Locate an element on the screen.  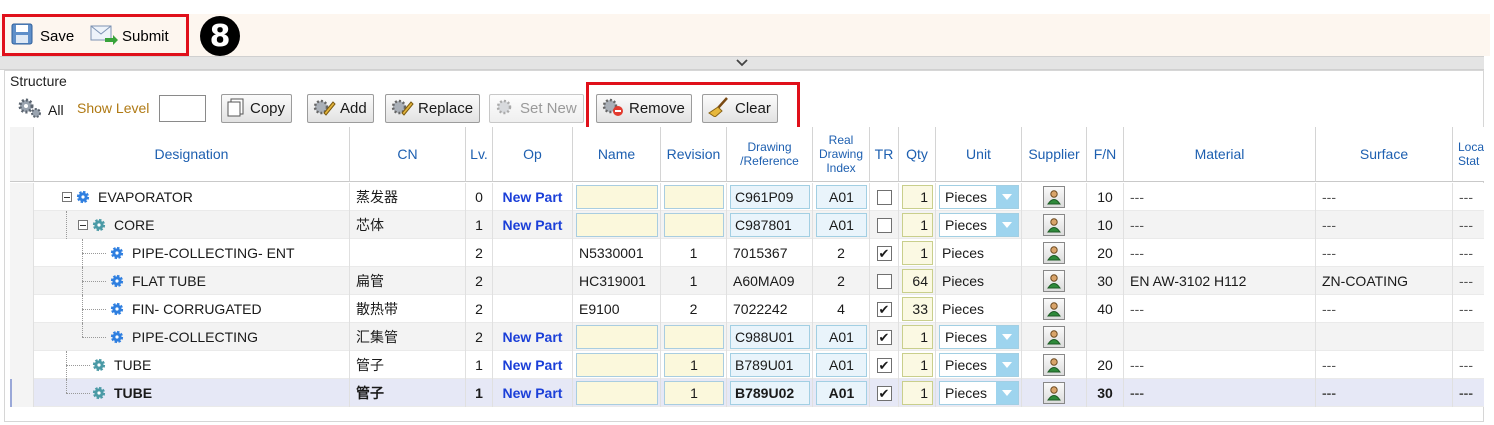
cell-drawing-reference: C988U01 is located at coordinates (770, 337).